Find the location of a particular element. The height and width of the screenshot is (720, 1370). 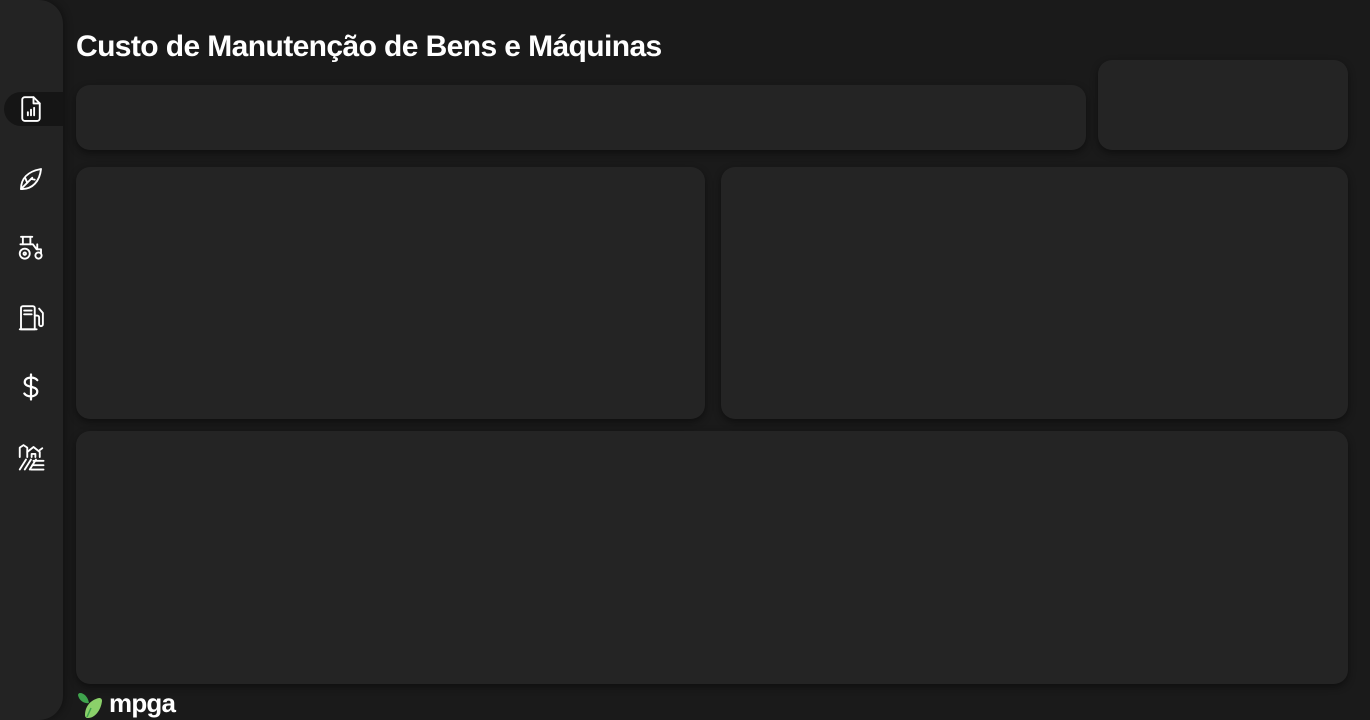

mpga-logo-icon is located at coordinates (90, 705).